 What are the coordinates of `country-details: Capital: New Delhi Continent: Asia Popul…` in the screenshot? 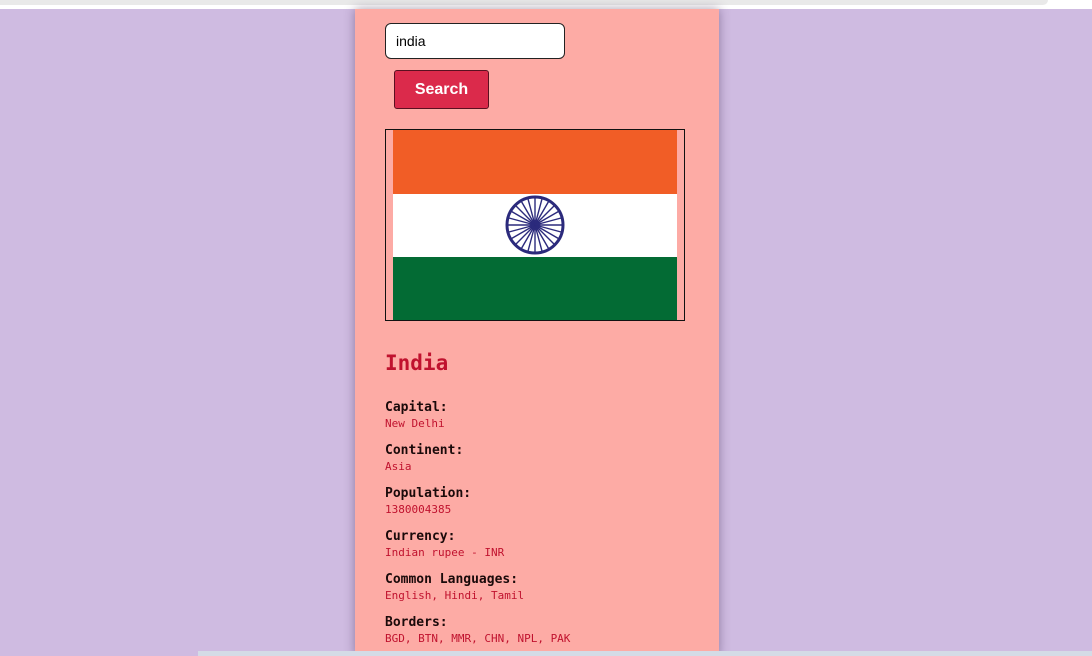 It's located at (545, 528).